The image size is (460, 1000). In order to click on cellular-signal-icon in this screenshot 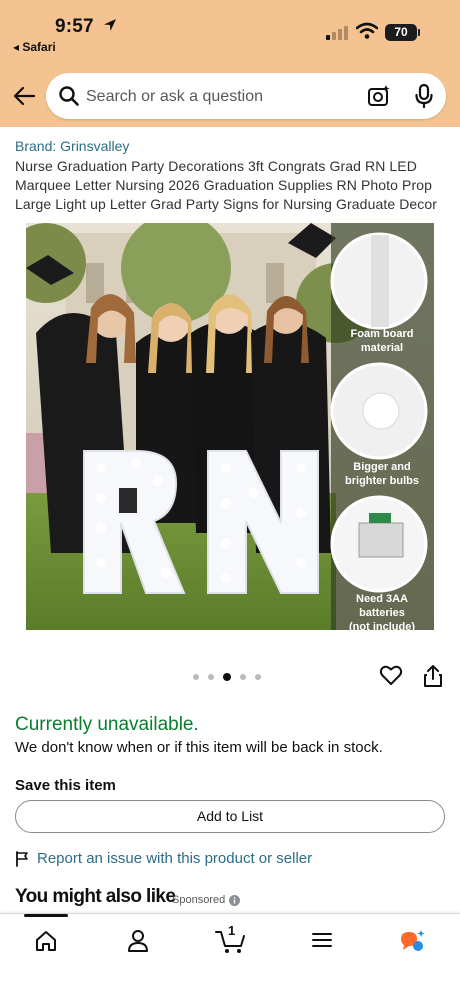, I will do `click(337, 33)`.